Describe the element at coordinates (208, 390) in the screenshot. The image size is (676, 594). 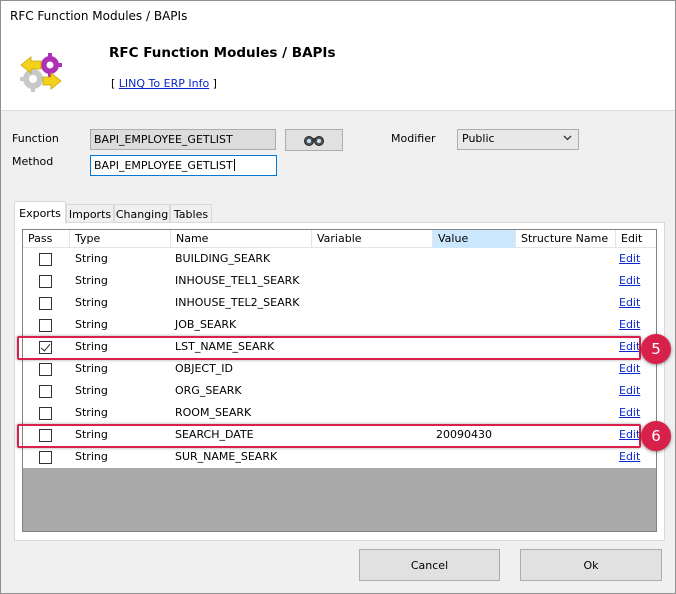
I see `name-cell: ORG_SEARK` at that location.